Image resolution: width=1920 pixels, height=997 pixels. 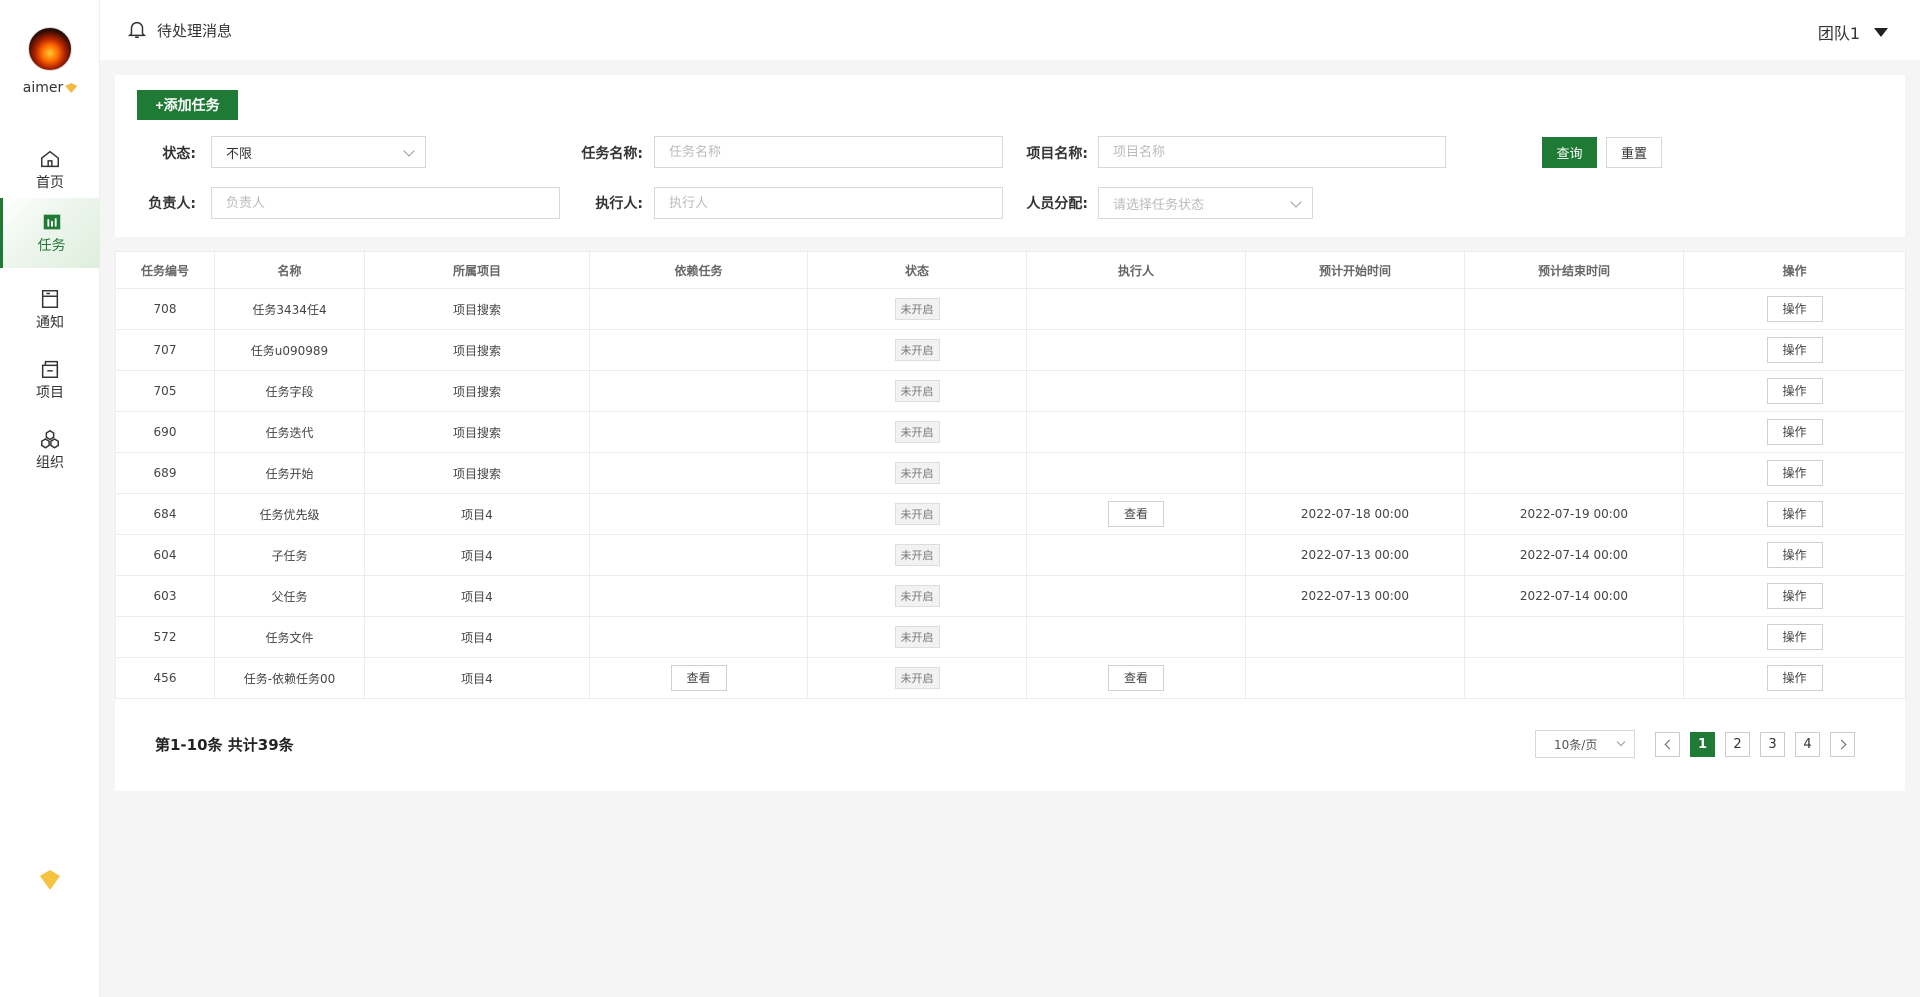 I want to click on sidebar-item-label: 通知, so click(x=50, y=323).